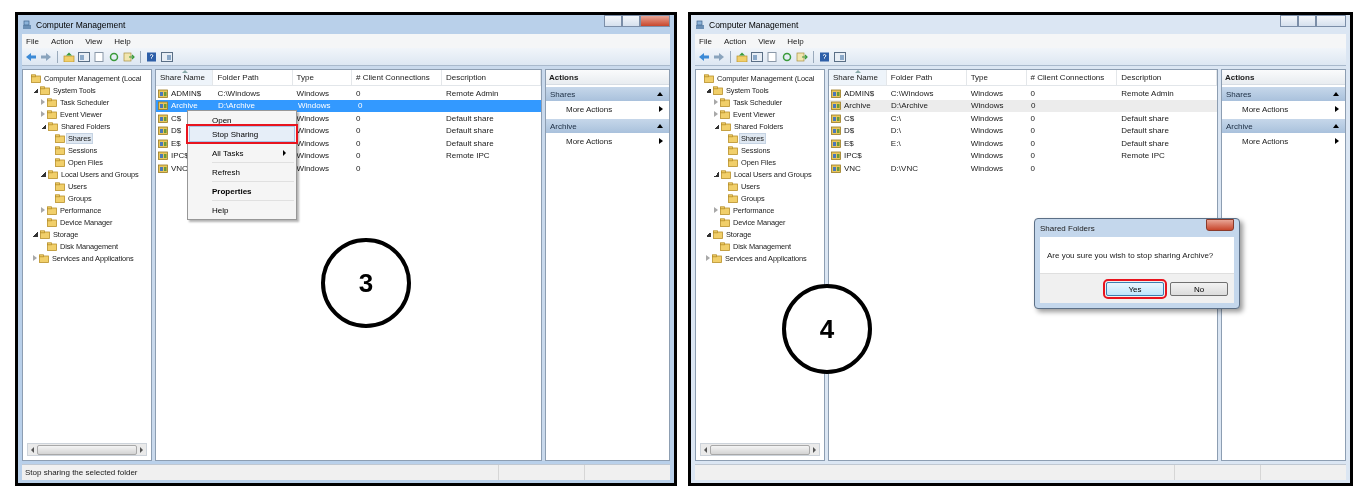 This screenshot has height=504, width=1366. Describe the element at coordinates (184, 106) in the screenshot. I see `table-cell: Archive` at that location.